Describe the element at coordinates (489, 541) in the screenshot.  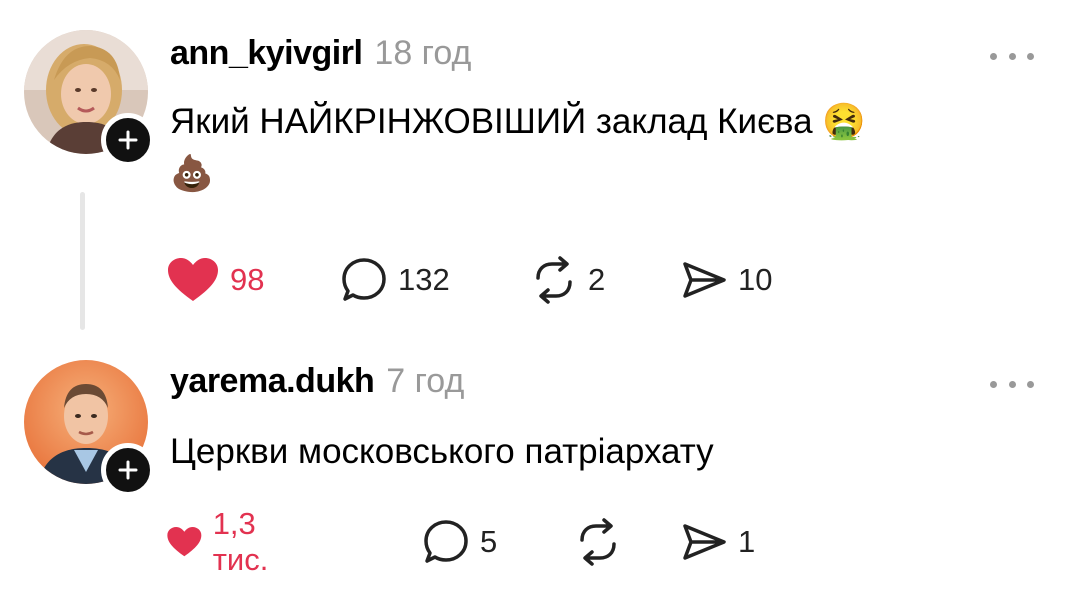
I see `comment-count: 5` at that location.